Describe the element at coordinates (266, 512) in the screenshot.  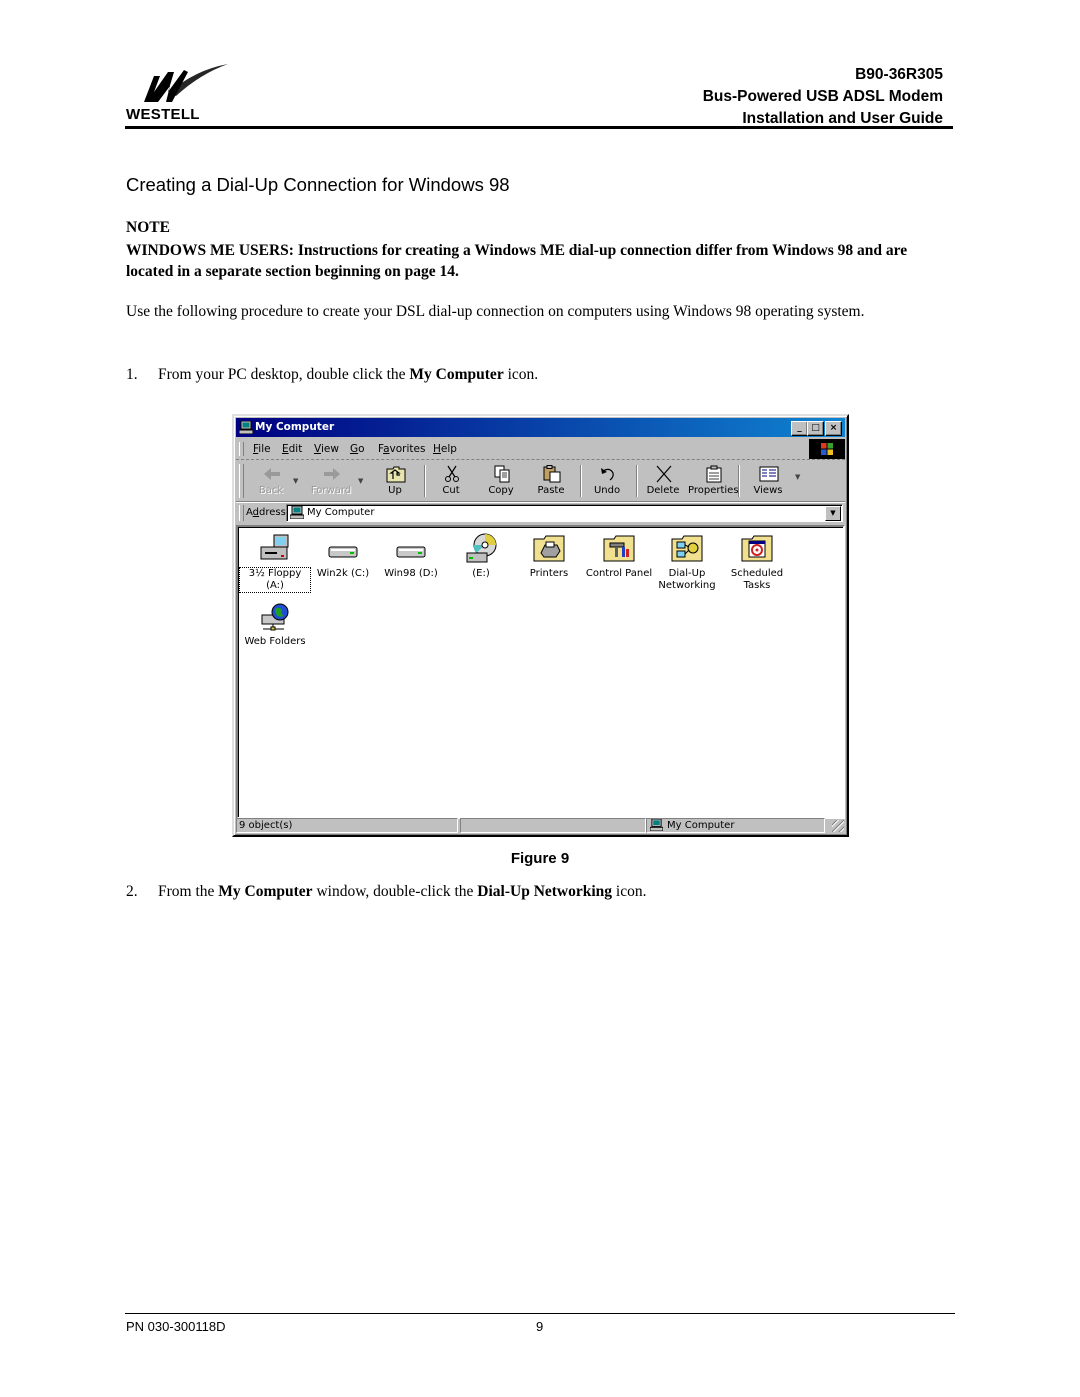
I see `address-label: Address` at that location.